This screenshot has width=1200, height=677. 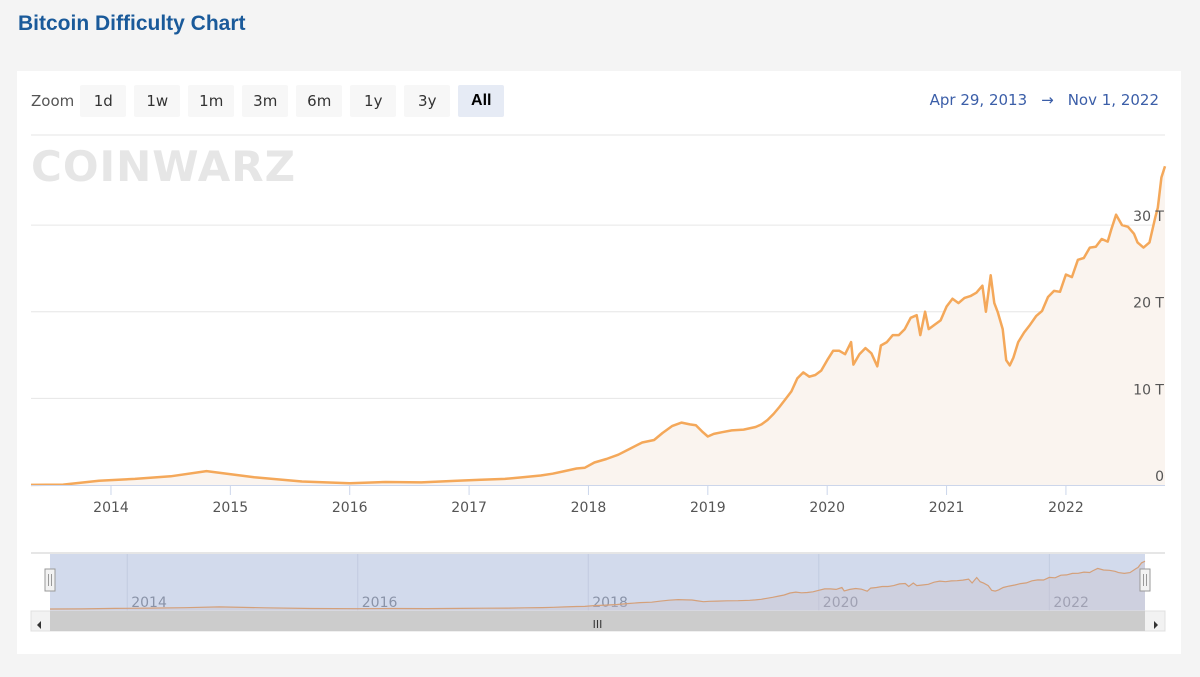 What do you see at coordinates (469, 508) in the screenshot?
I see `x-tick-label: 2017` at bounding box center [469, 508].